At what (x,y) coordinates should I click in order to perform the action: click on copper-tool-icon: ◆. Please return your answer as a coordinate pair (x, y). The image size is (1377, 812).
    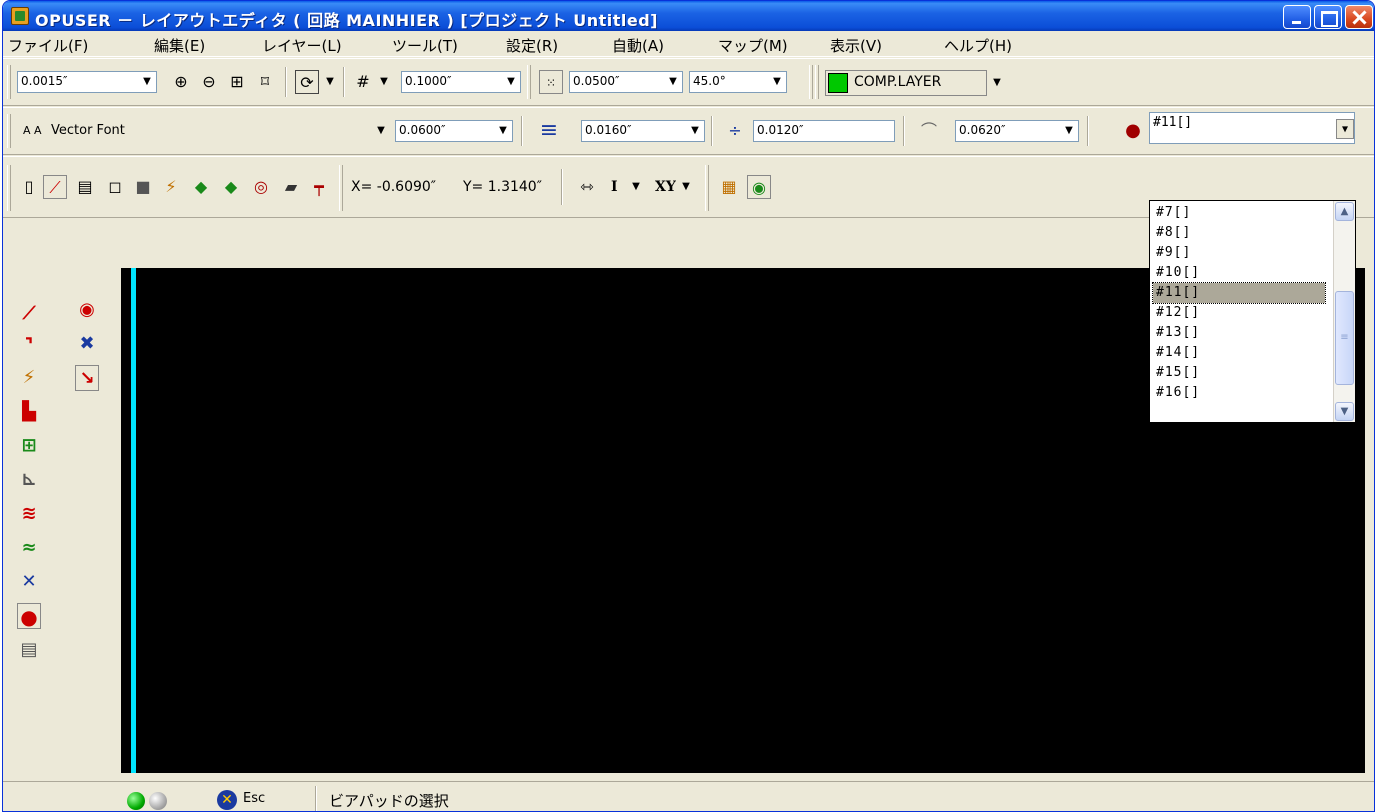
    Looking at the image, I should click on (201, 187).